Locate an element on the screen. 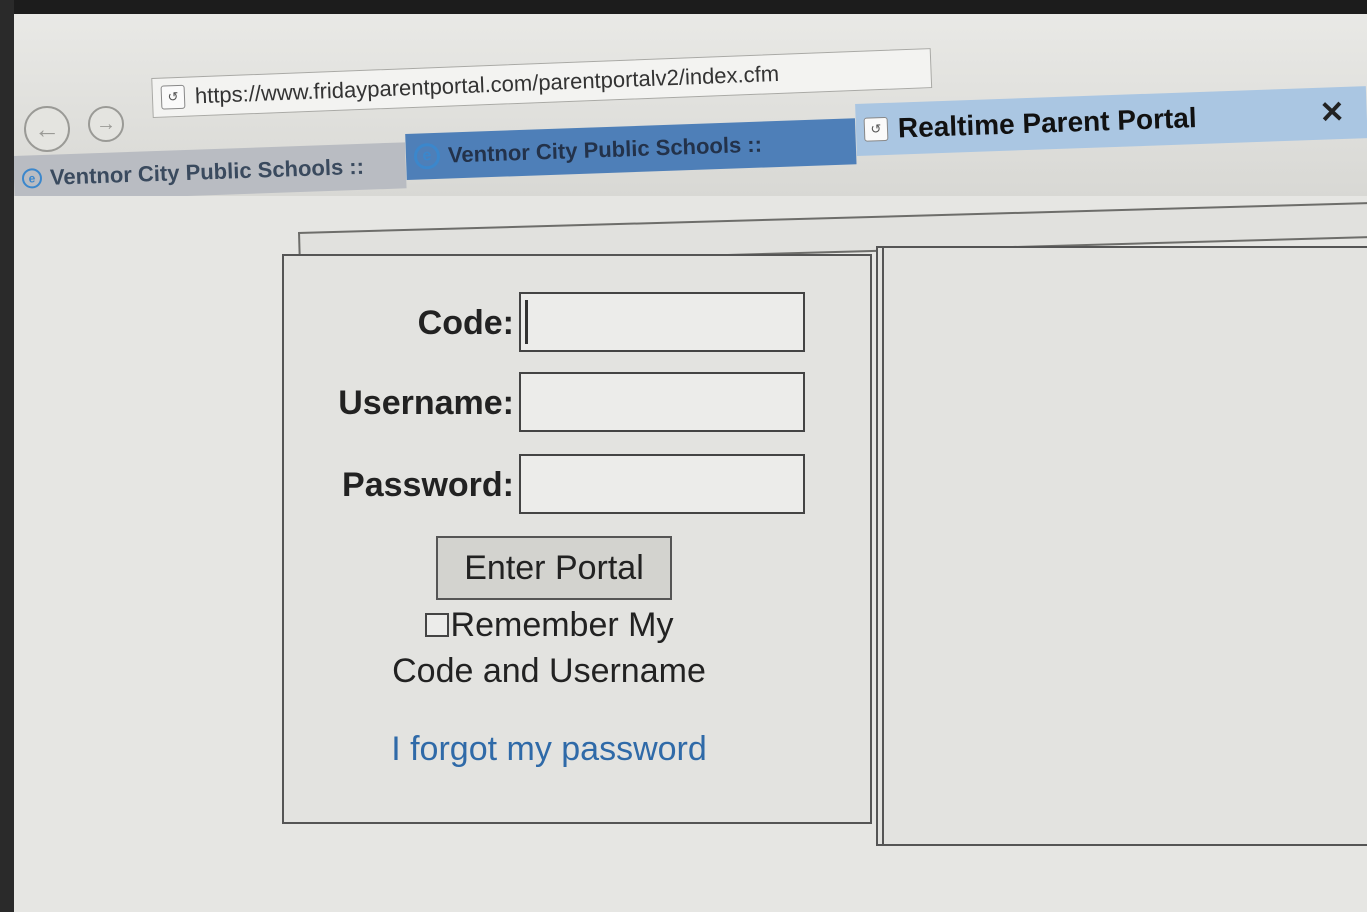 Image resolution: width=1367 pixels, height=912 pixels. code-row: Code: is located at coordinates (579, 324).